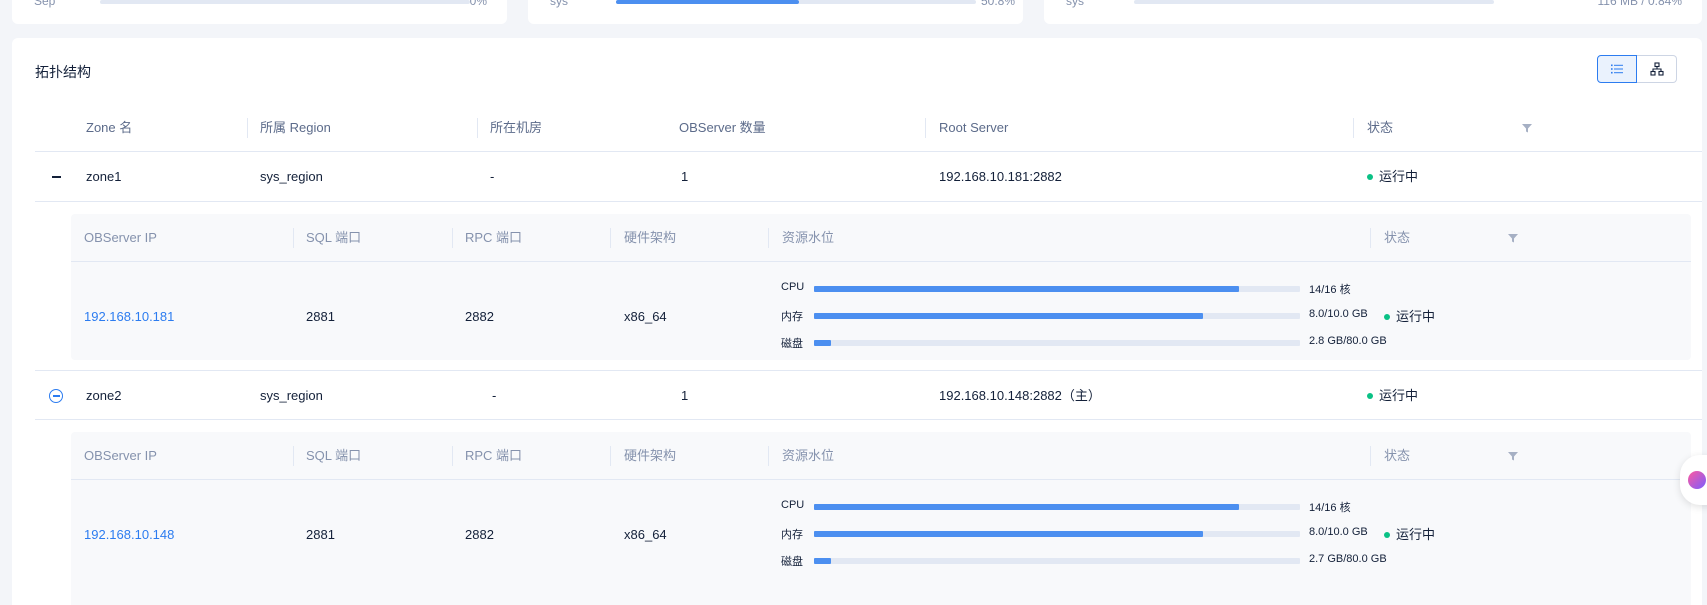  Describe the element at coordinates (1373, 12) in the screenshot. I see `metric-card-3: sys 116 MB / 0.84%` at that location.